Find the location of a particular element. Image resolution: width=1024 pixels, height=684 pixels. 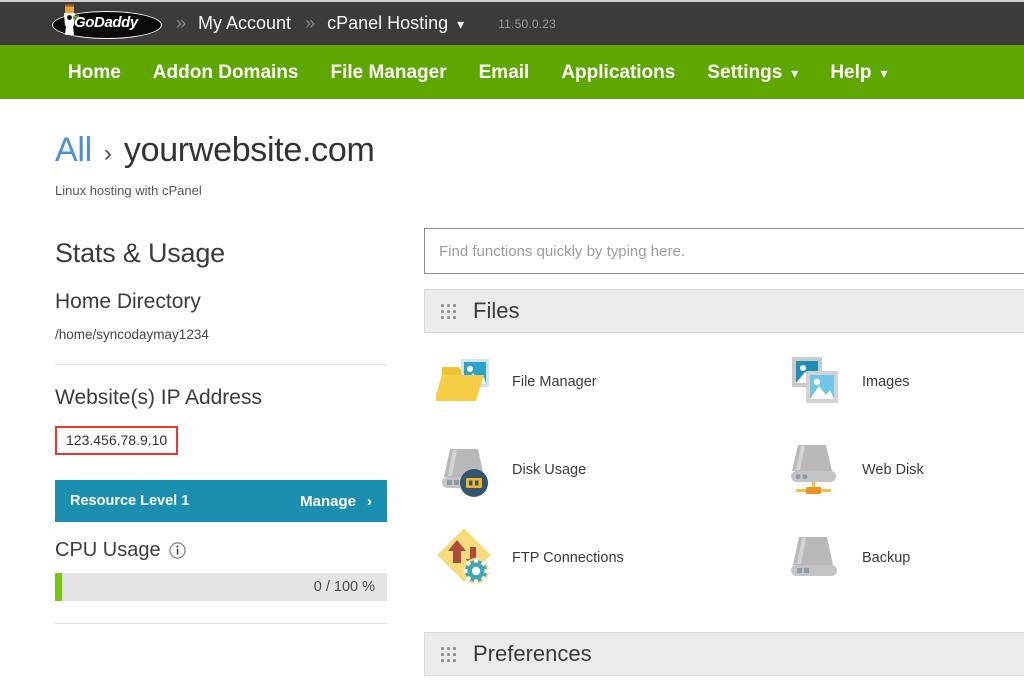

panel-title-files: Files is located at coordinates (496, 310).